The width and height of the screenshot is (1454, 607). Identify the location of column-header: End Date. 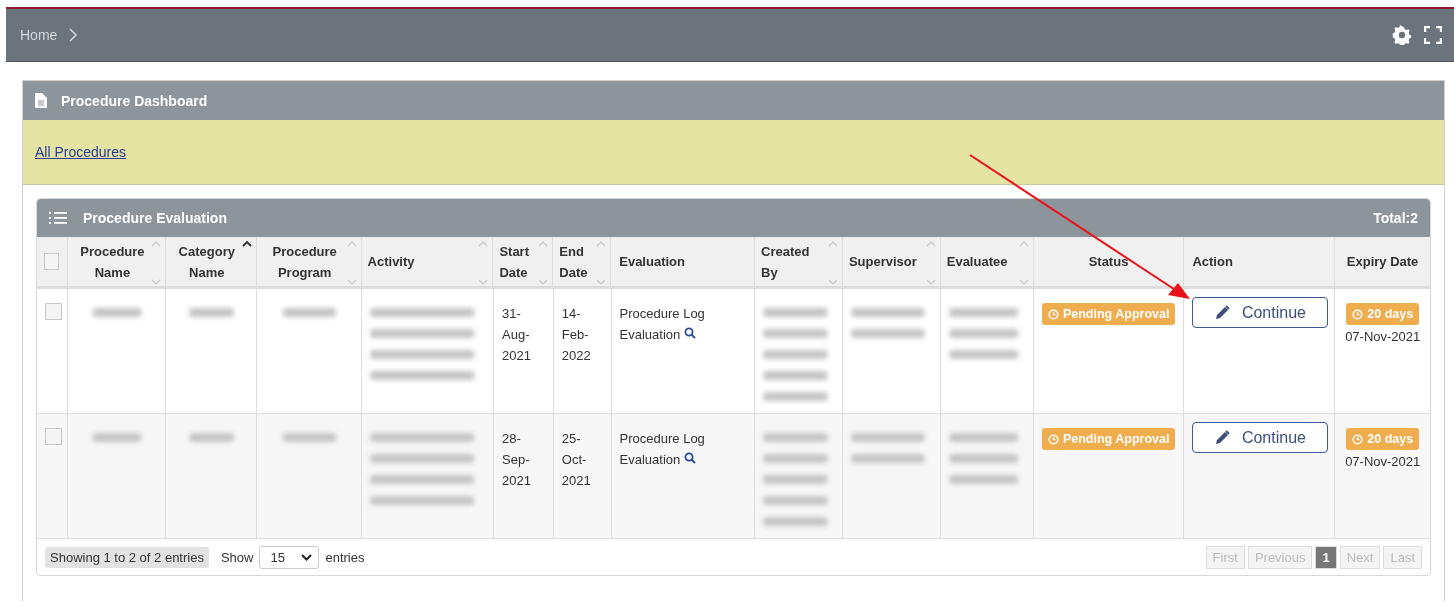
(582, 263).